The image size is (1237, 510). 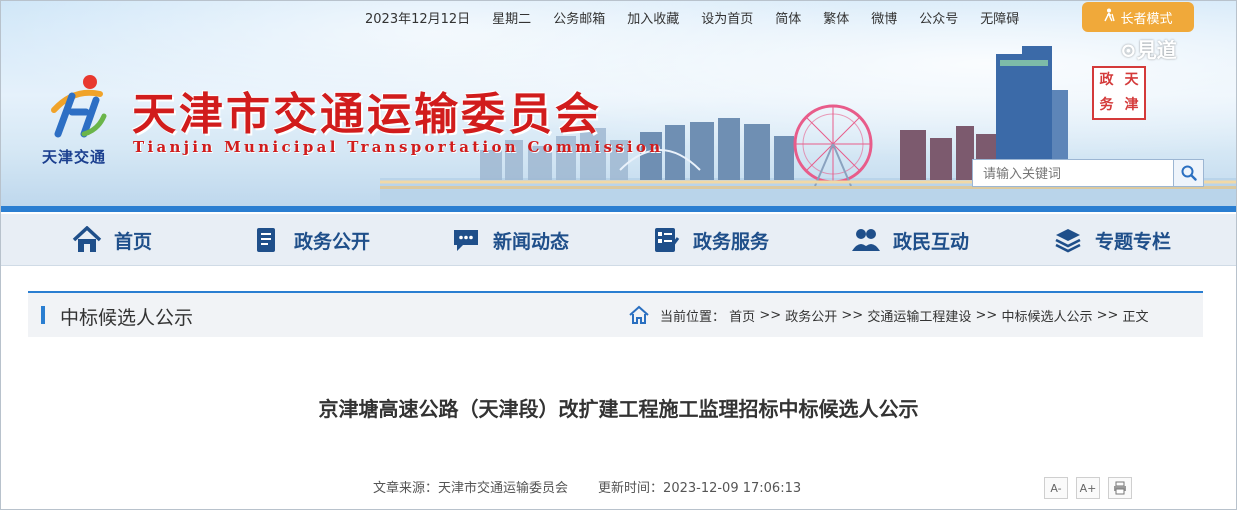 I want to click on print-icon, so click(x=1120, y=488).